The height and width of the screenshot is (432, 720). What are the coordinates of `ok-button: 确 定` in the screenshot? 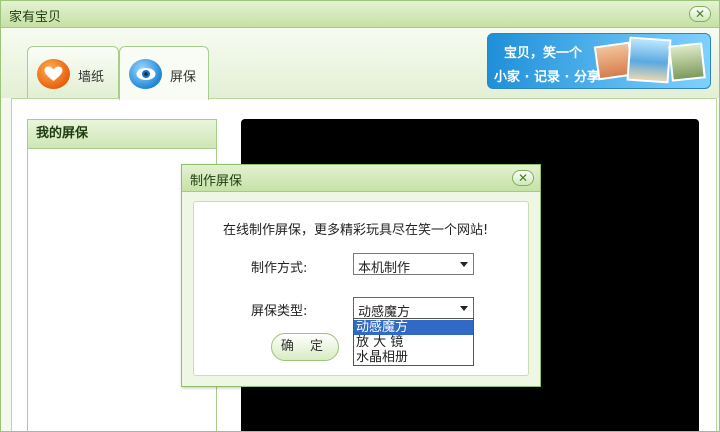 It's located at (305, 347).